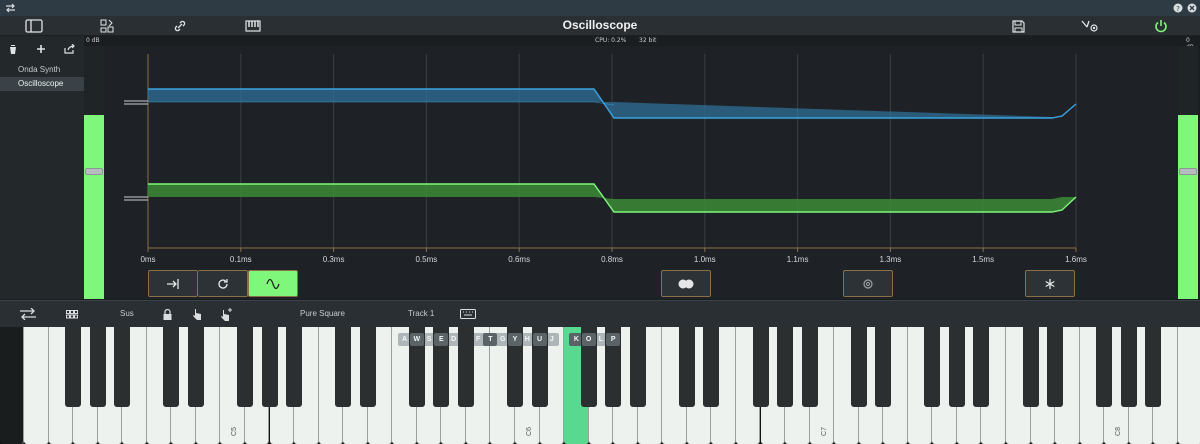 This screenshot has width=1200, height=444. Describe the element at coordinates (613, 339) in the screenshot. I see `key-hint: P` at that location.